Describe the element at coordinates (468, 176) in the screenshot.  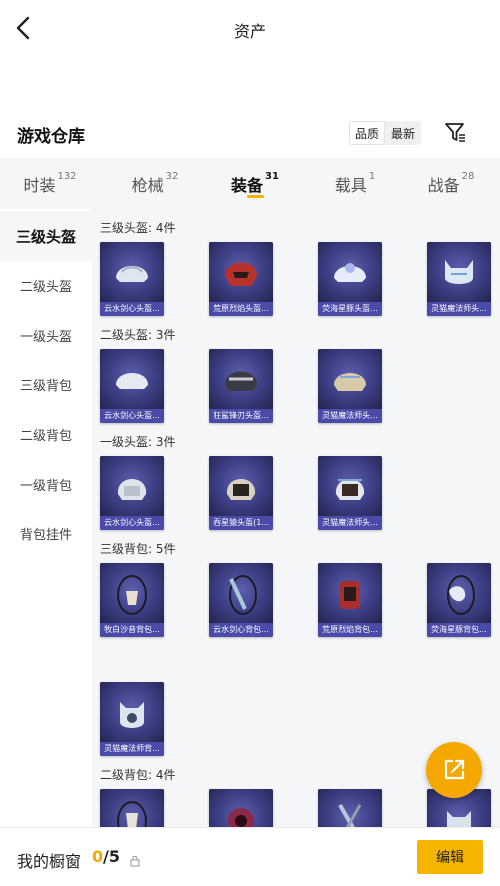
I see `tab-count: 28` at that location.